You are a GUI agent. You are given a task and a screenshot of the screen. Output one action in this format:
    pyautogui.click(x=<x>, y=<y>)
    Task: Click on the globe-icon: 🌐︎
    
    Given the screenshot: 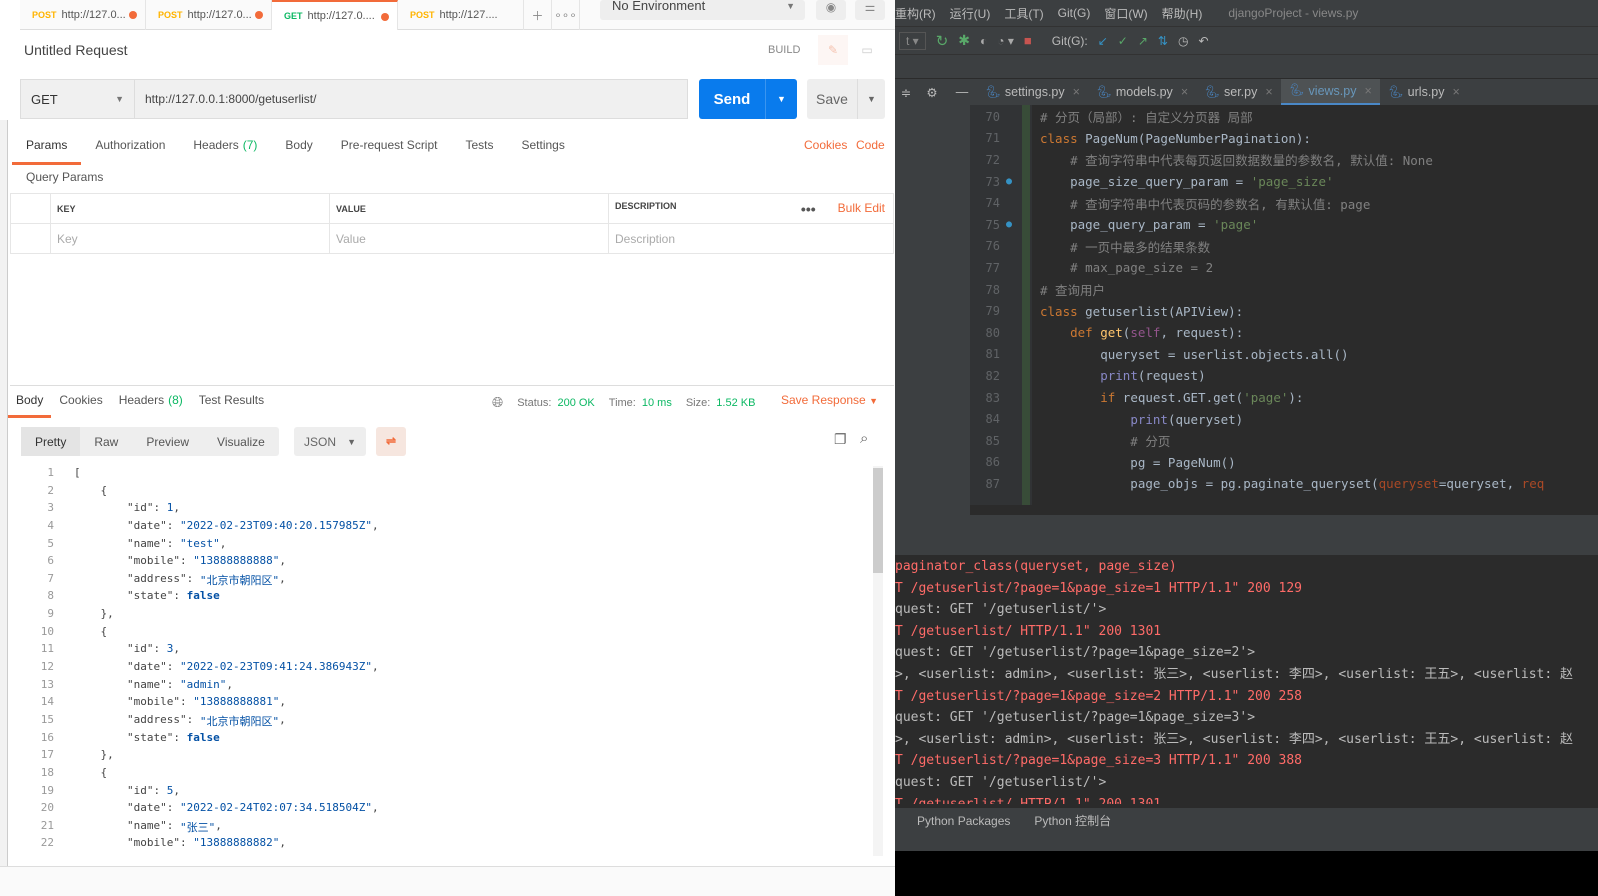 What is the action you would take?
    pyautogui.click(x=497, y=402)
    